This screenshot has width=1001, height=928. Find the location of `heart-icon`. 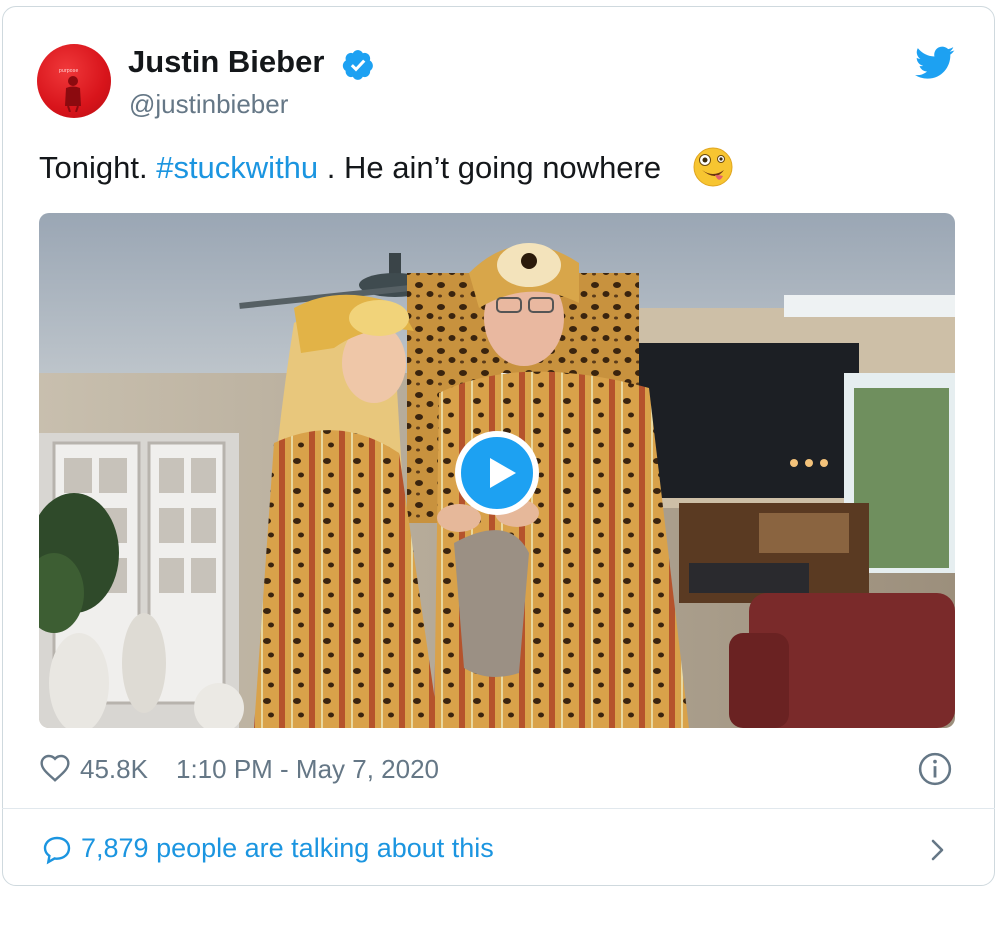

heart-icon is located at coordinates (55, 768).